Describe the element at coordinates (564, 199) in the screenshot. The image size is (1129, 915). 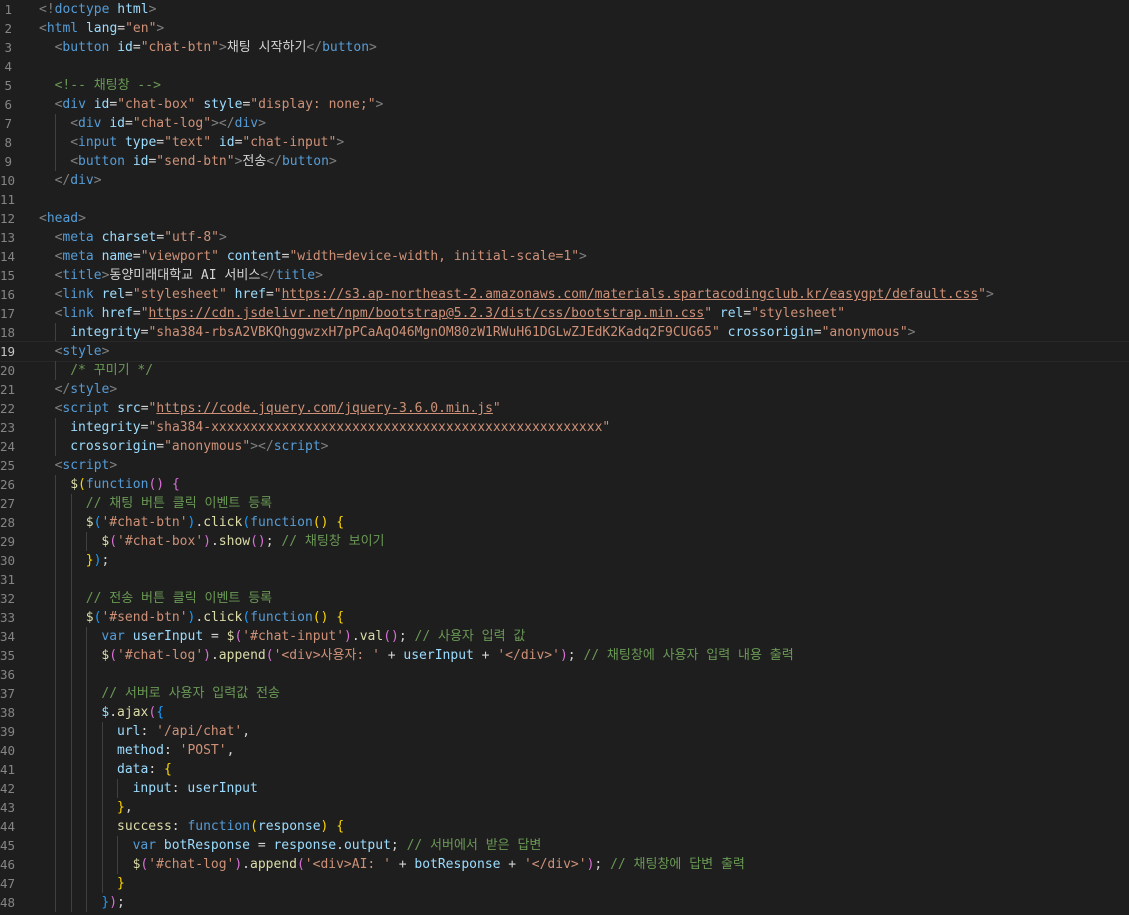
I see `code-line: 11` at that location.